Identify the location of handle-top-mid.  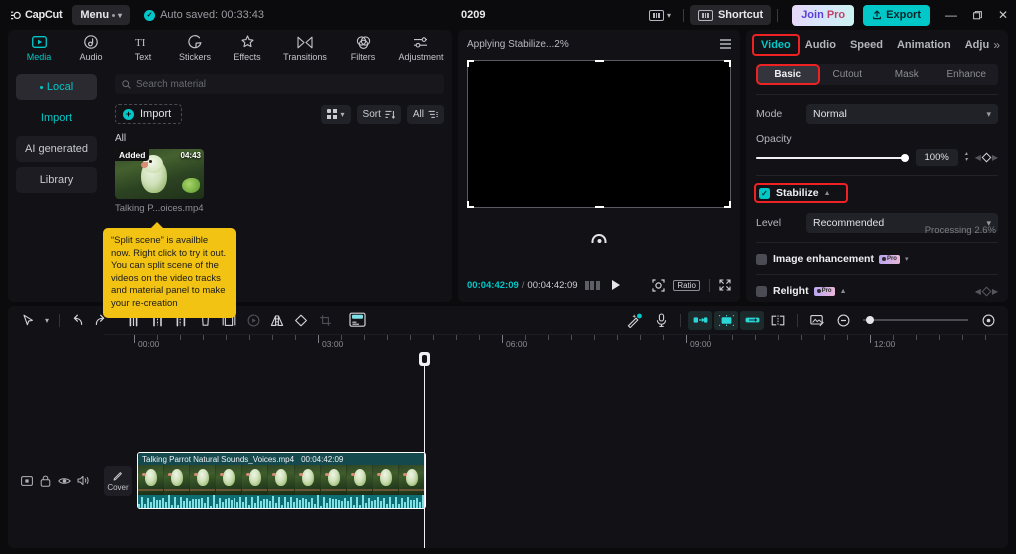
(599, 61).